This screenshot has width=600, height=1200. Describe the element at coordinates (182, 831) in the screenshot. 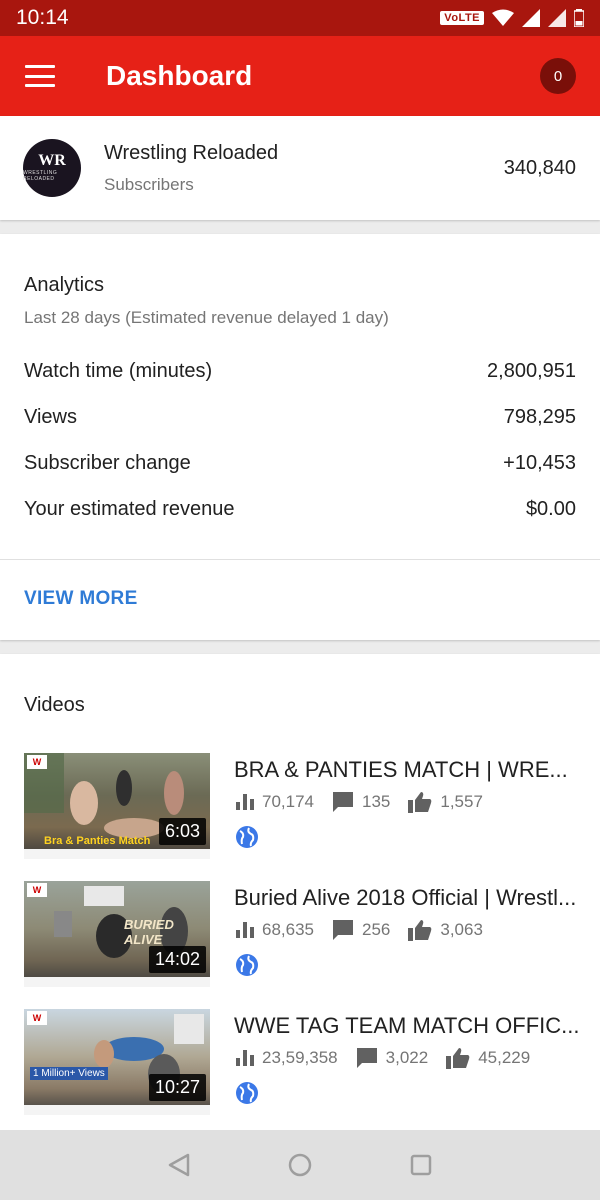

I see `video-duration: 6:03` at that location.